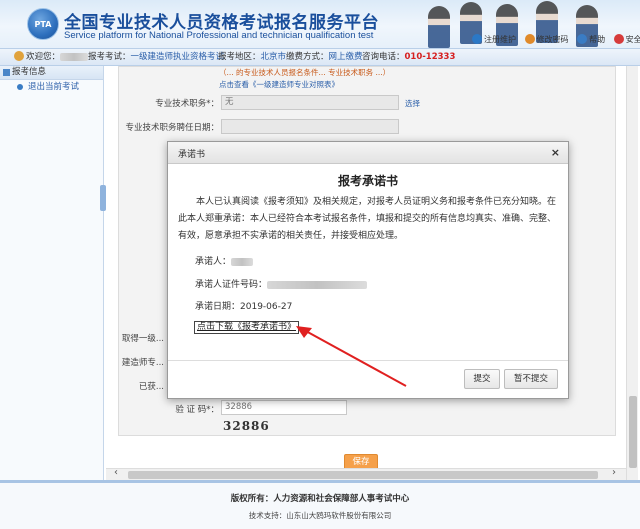 The image size is (640, 529). Describe the element at coordinates (51, 73) in the screenshot. I see `sidebar-header: 报考信息` at that location.